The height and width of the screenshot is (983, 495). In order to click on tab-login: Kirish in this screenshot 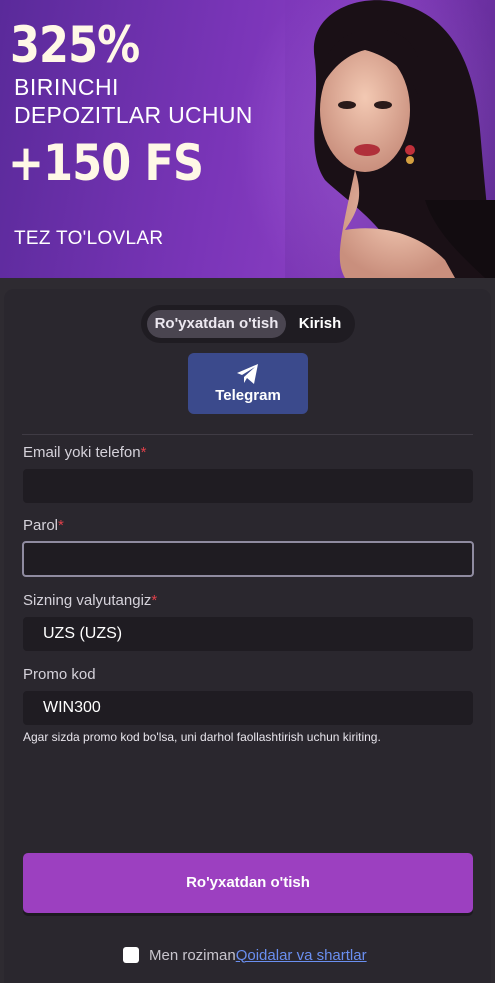, I will do `click(320, 324)`.